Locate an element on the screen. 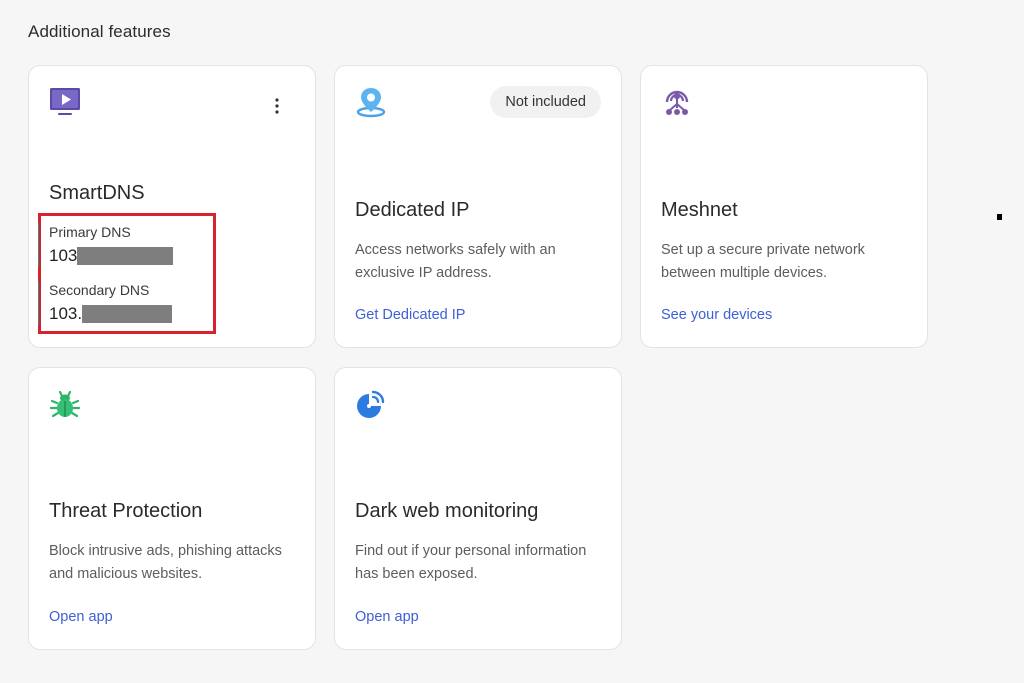 The image size is (1024, 683). secondary-dns-label: Secondary DNS is located at coordinates (99, 290).